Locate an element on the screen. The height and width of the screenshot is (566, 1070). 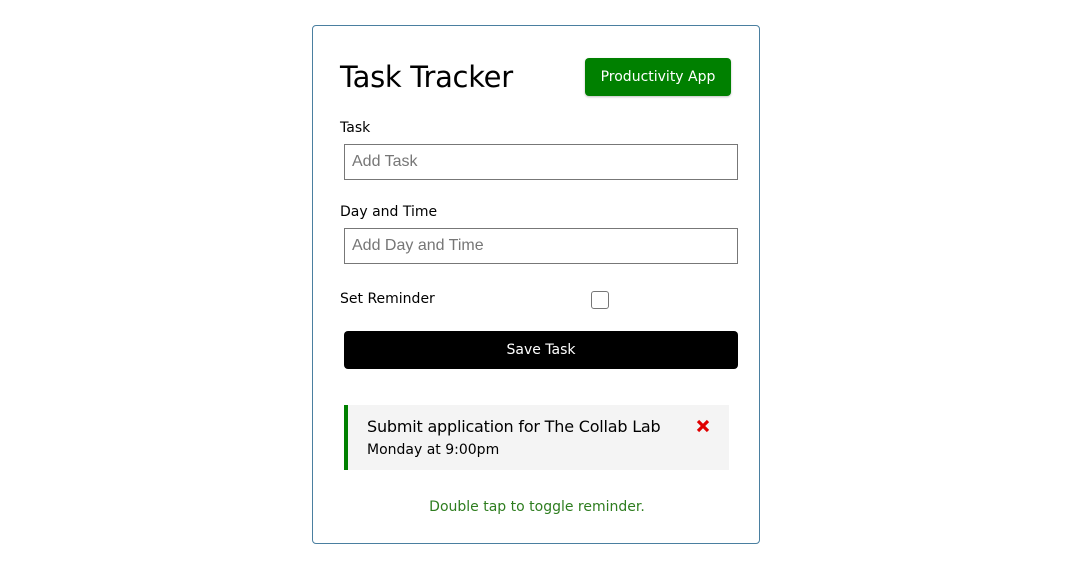
set-reminder-label: Set Reminder is located at coordinates (387, 299).